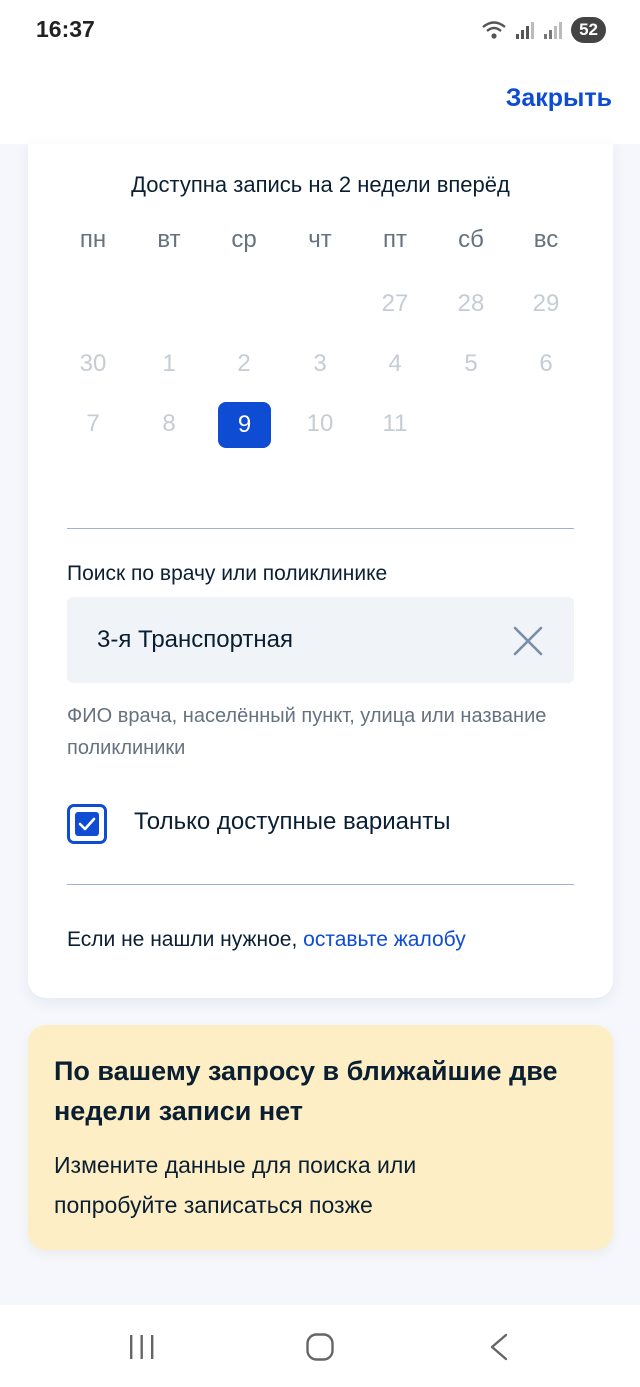 The width and height of the screenshot is (640, 1387). I want to click on search-input: 3-я Транспортная, so click(320, 640).